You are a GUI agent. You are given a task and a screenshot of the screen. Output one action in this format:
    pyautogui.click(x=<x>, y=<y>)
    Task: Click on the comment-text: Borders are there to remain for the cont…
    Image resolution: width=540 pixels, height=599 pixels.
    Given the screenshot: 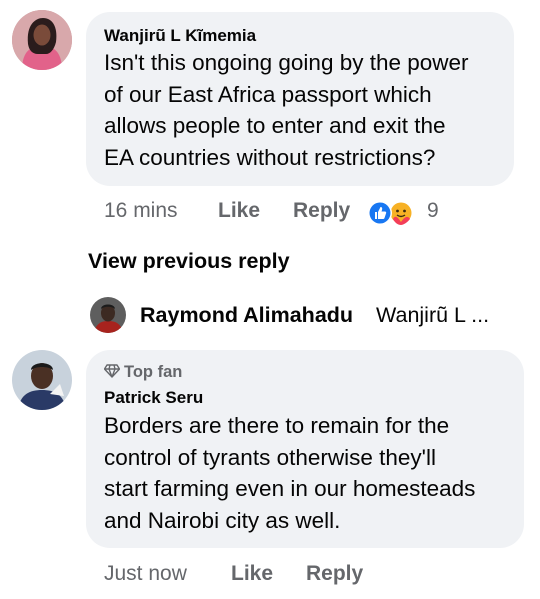 What is the action you would take?
    pyautogui.click(x=289, y=473)
    